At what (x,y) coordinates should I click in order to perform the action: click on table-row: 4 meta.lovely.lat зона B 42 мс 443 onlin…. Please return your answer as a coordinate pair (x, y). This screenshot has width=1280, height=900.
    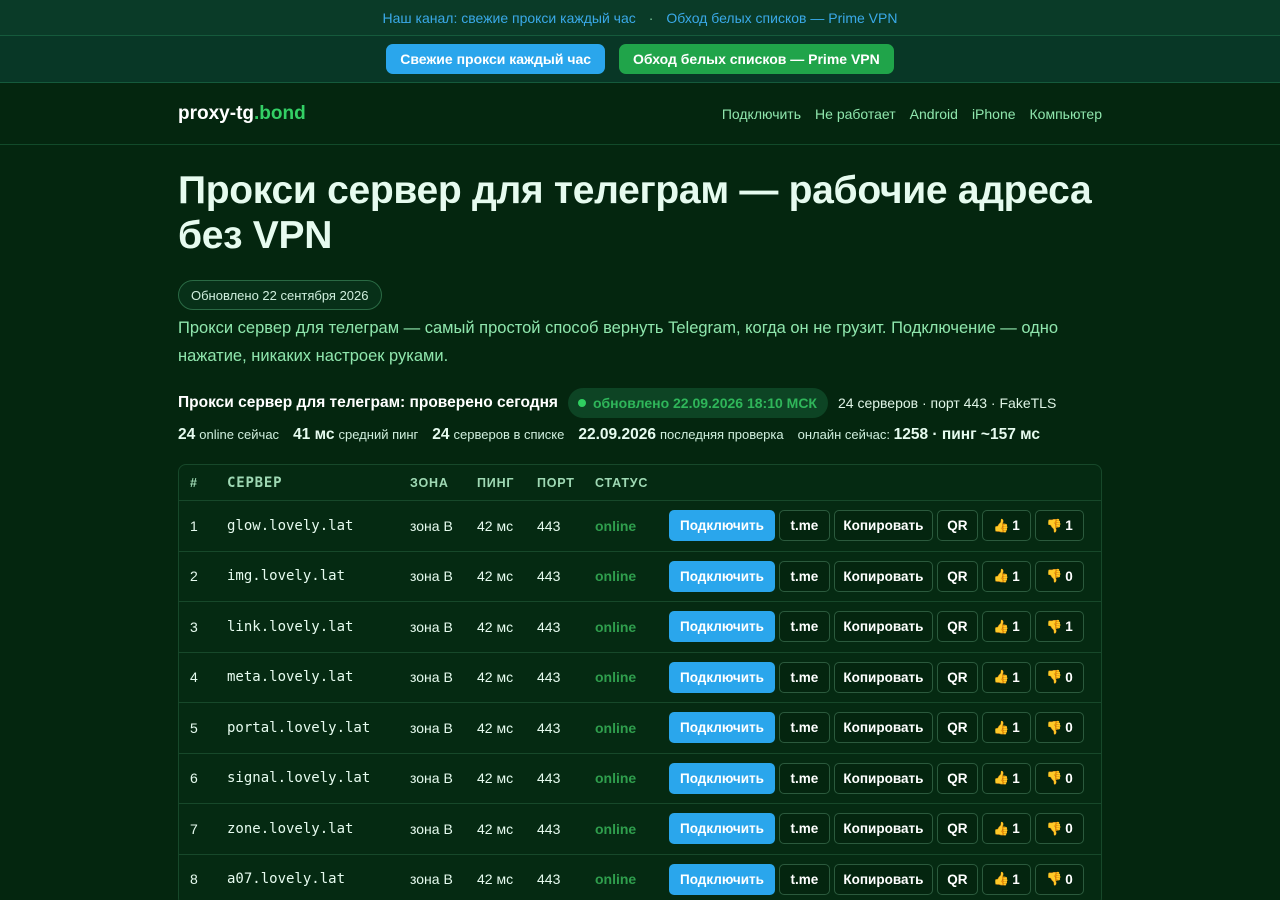
    Looking at the image, I should click on (640, 678).